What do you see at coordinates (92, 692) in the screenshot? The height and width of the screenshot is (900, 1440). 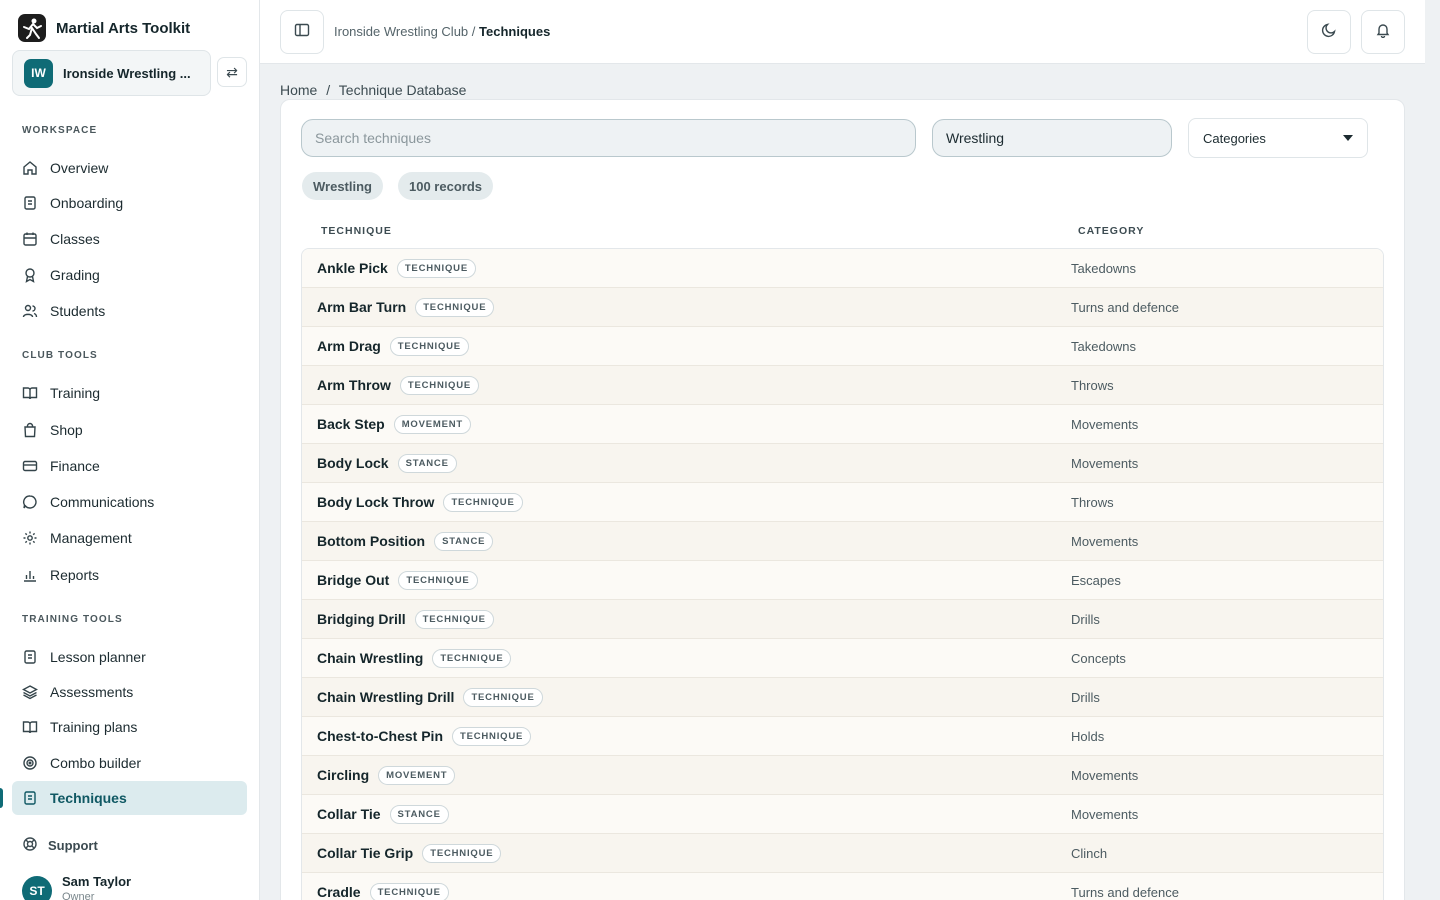 I see `sidebar-item-label: Assessments` at bounding box center [92, 692].